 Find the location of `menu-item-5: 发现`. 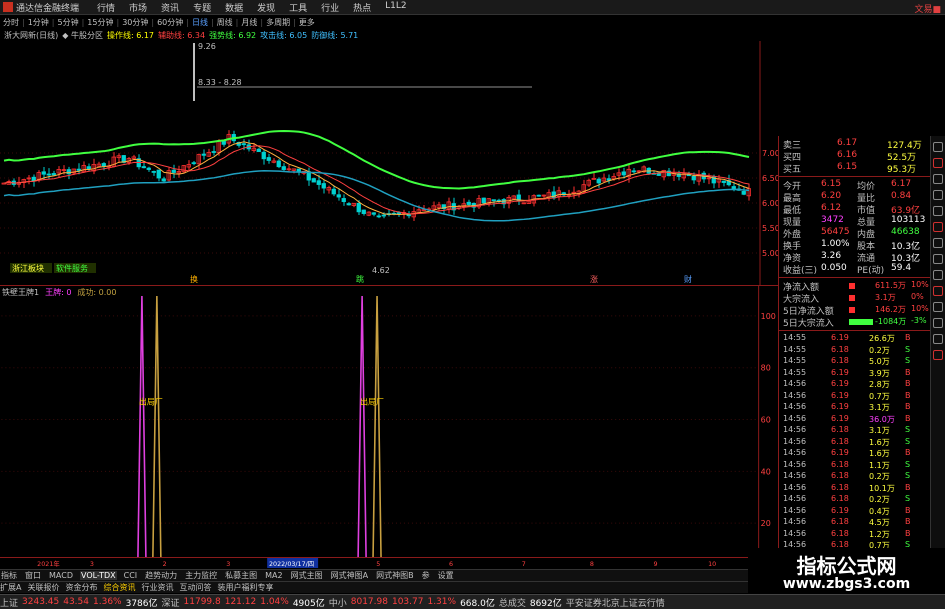

menu-item-5: 发现 is located at coordinates (266, 7).